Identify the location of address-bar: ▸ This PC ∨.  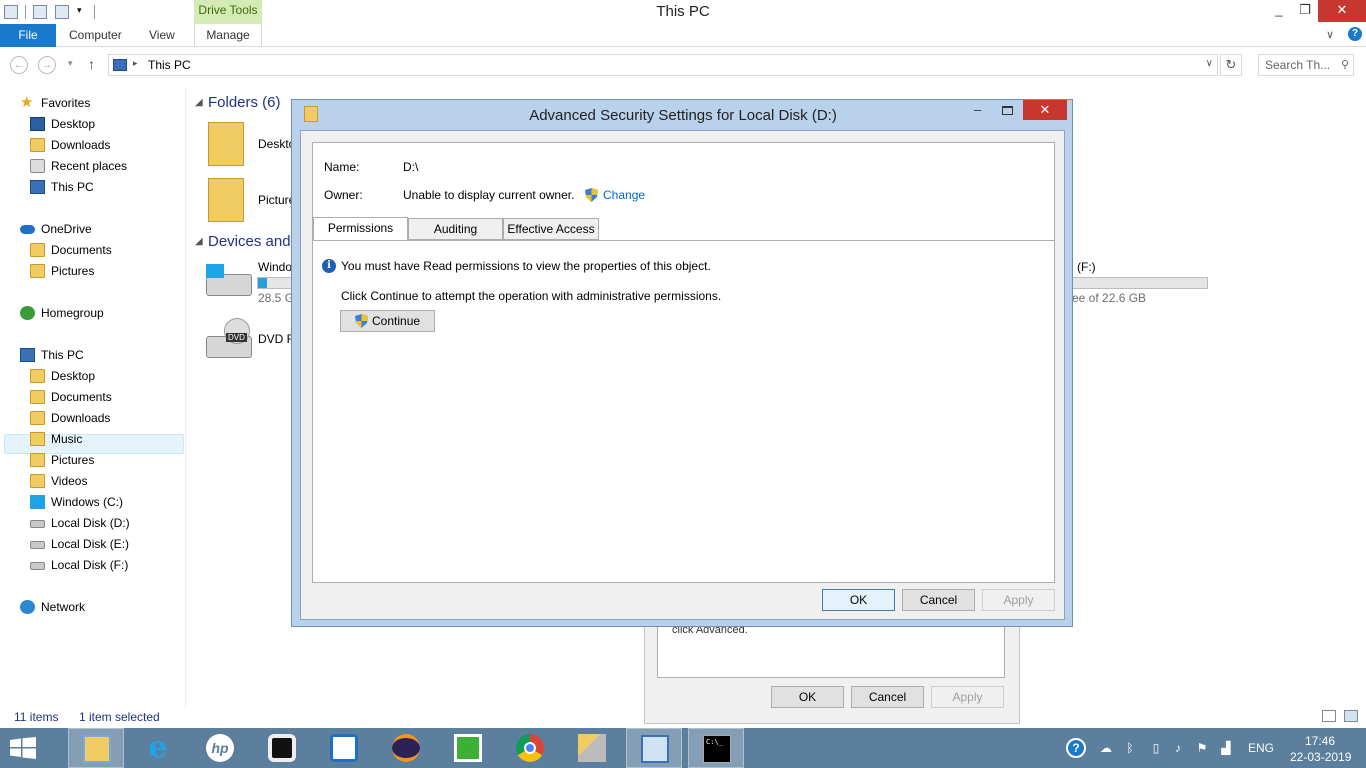
(663, 65).